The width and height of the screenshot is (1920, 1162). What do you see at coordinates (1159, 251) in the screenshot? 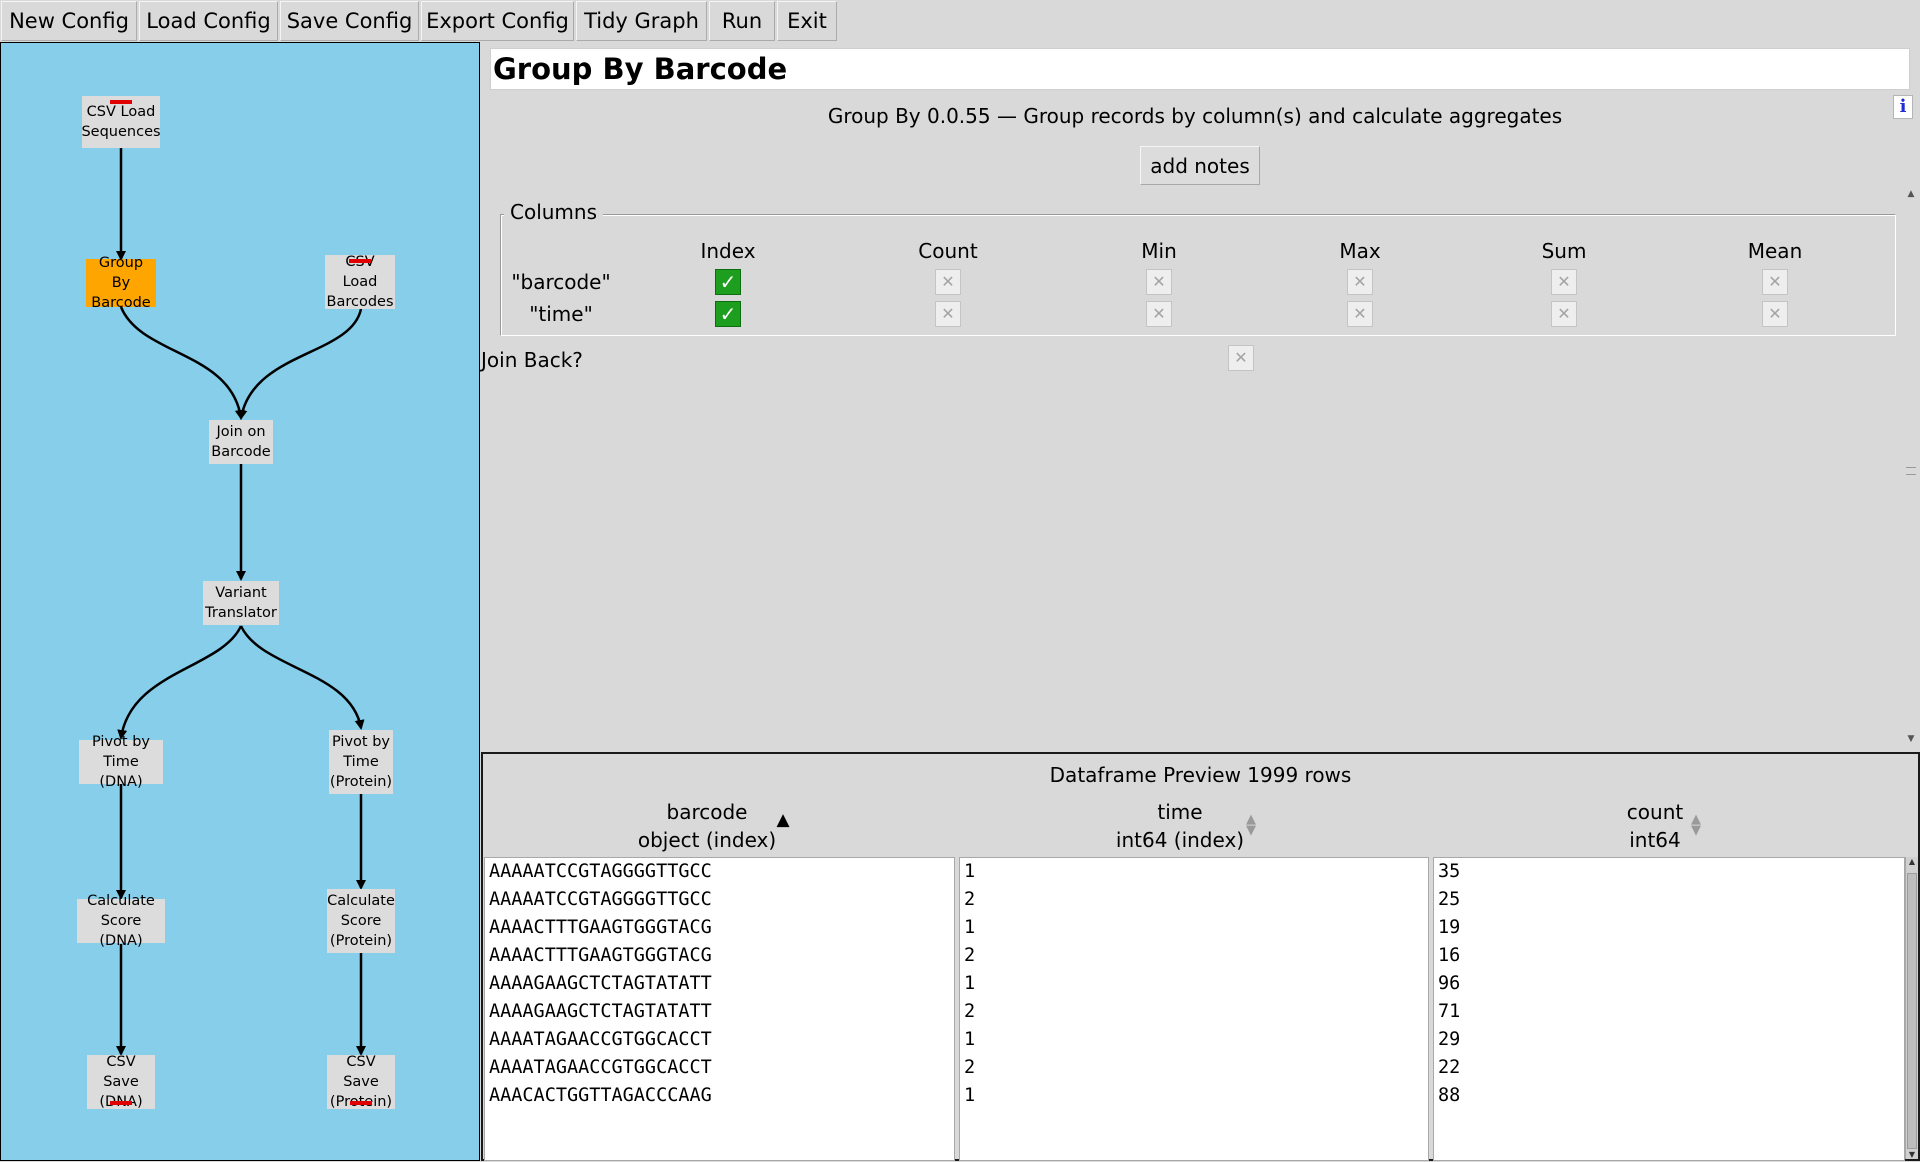
I see `column-header-min: Min` at bounding box center [1159, 251].